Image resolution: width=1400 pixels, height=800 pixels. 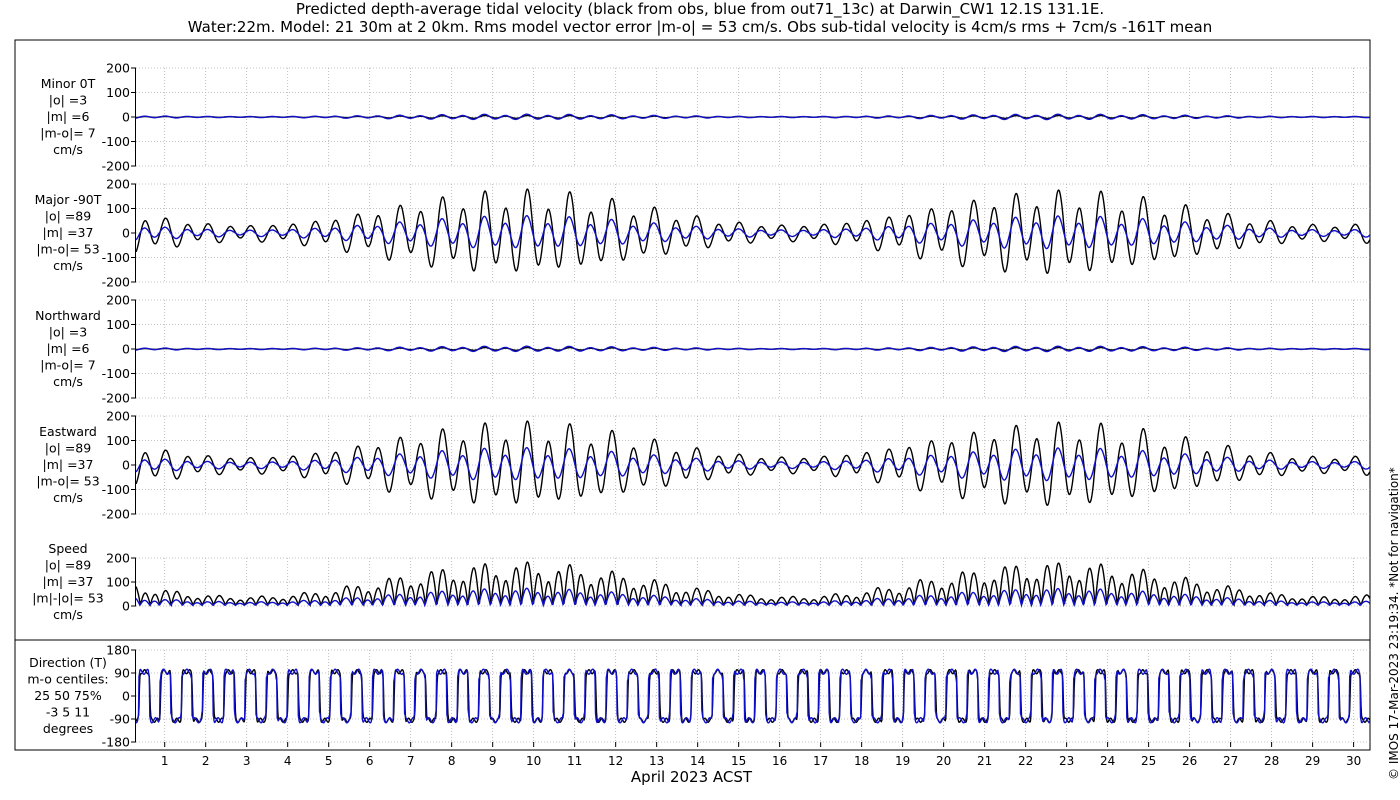 I want to click on x-tick-label: 18, so click(x=861, y=761).